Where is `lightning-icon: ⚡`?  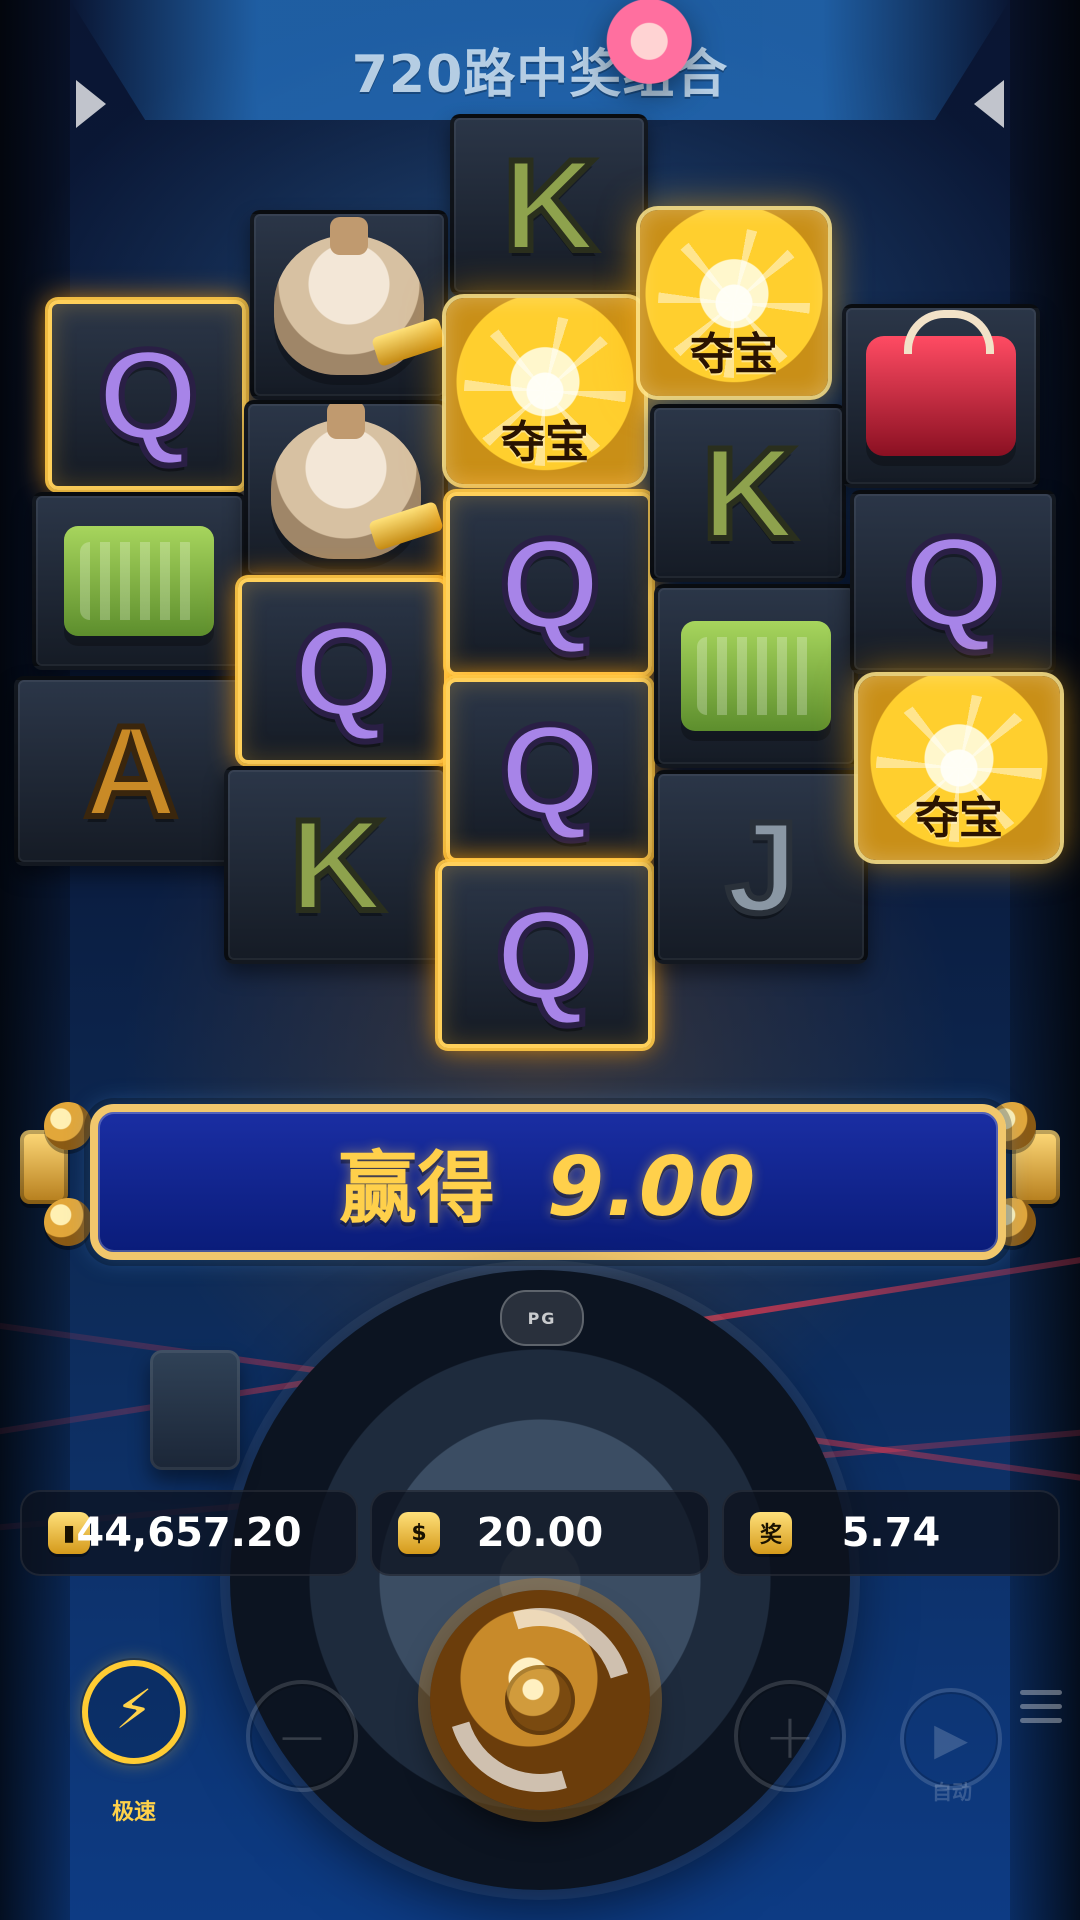 lightning-icon: ⚡ is located at coordinates (134, 1709).